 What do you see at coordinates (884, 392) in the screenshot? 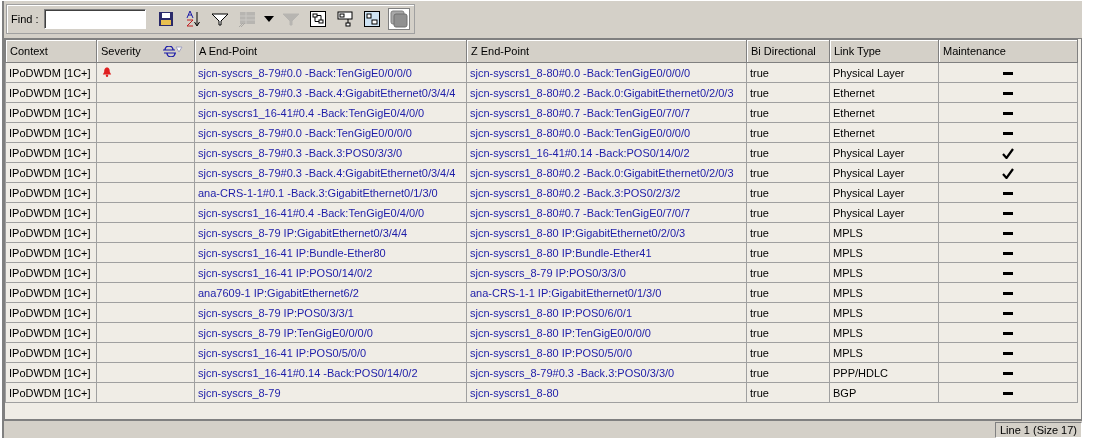
I see `table-cell: BGP` at bounding box center [884, 392].